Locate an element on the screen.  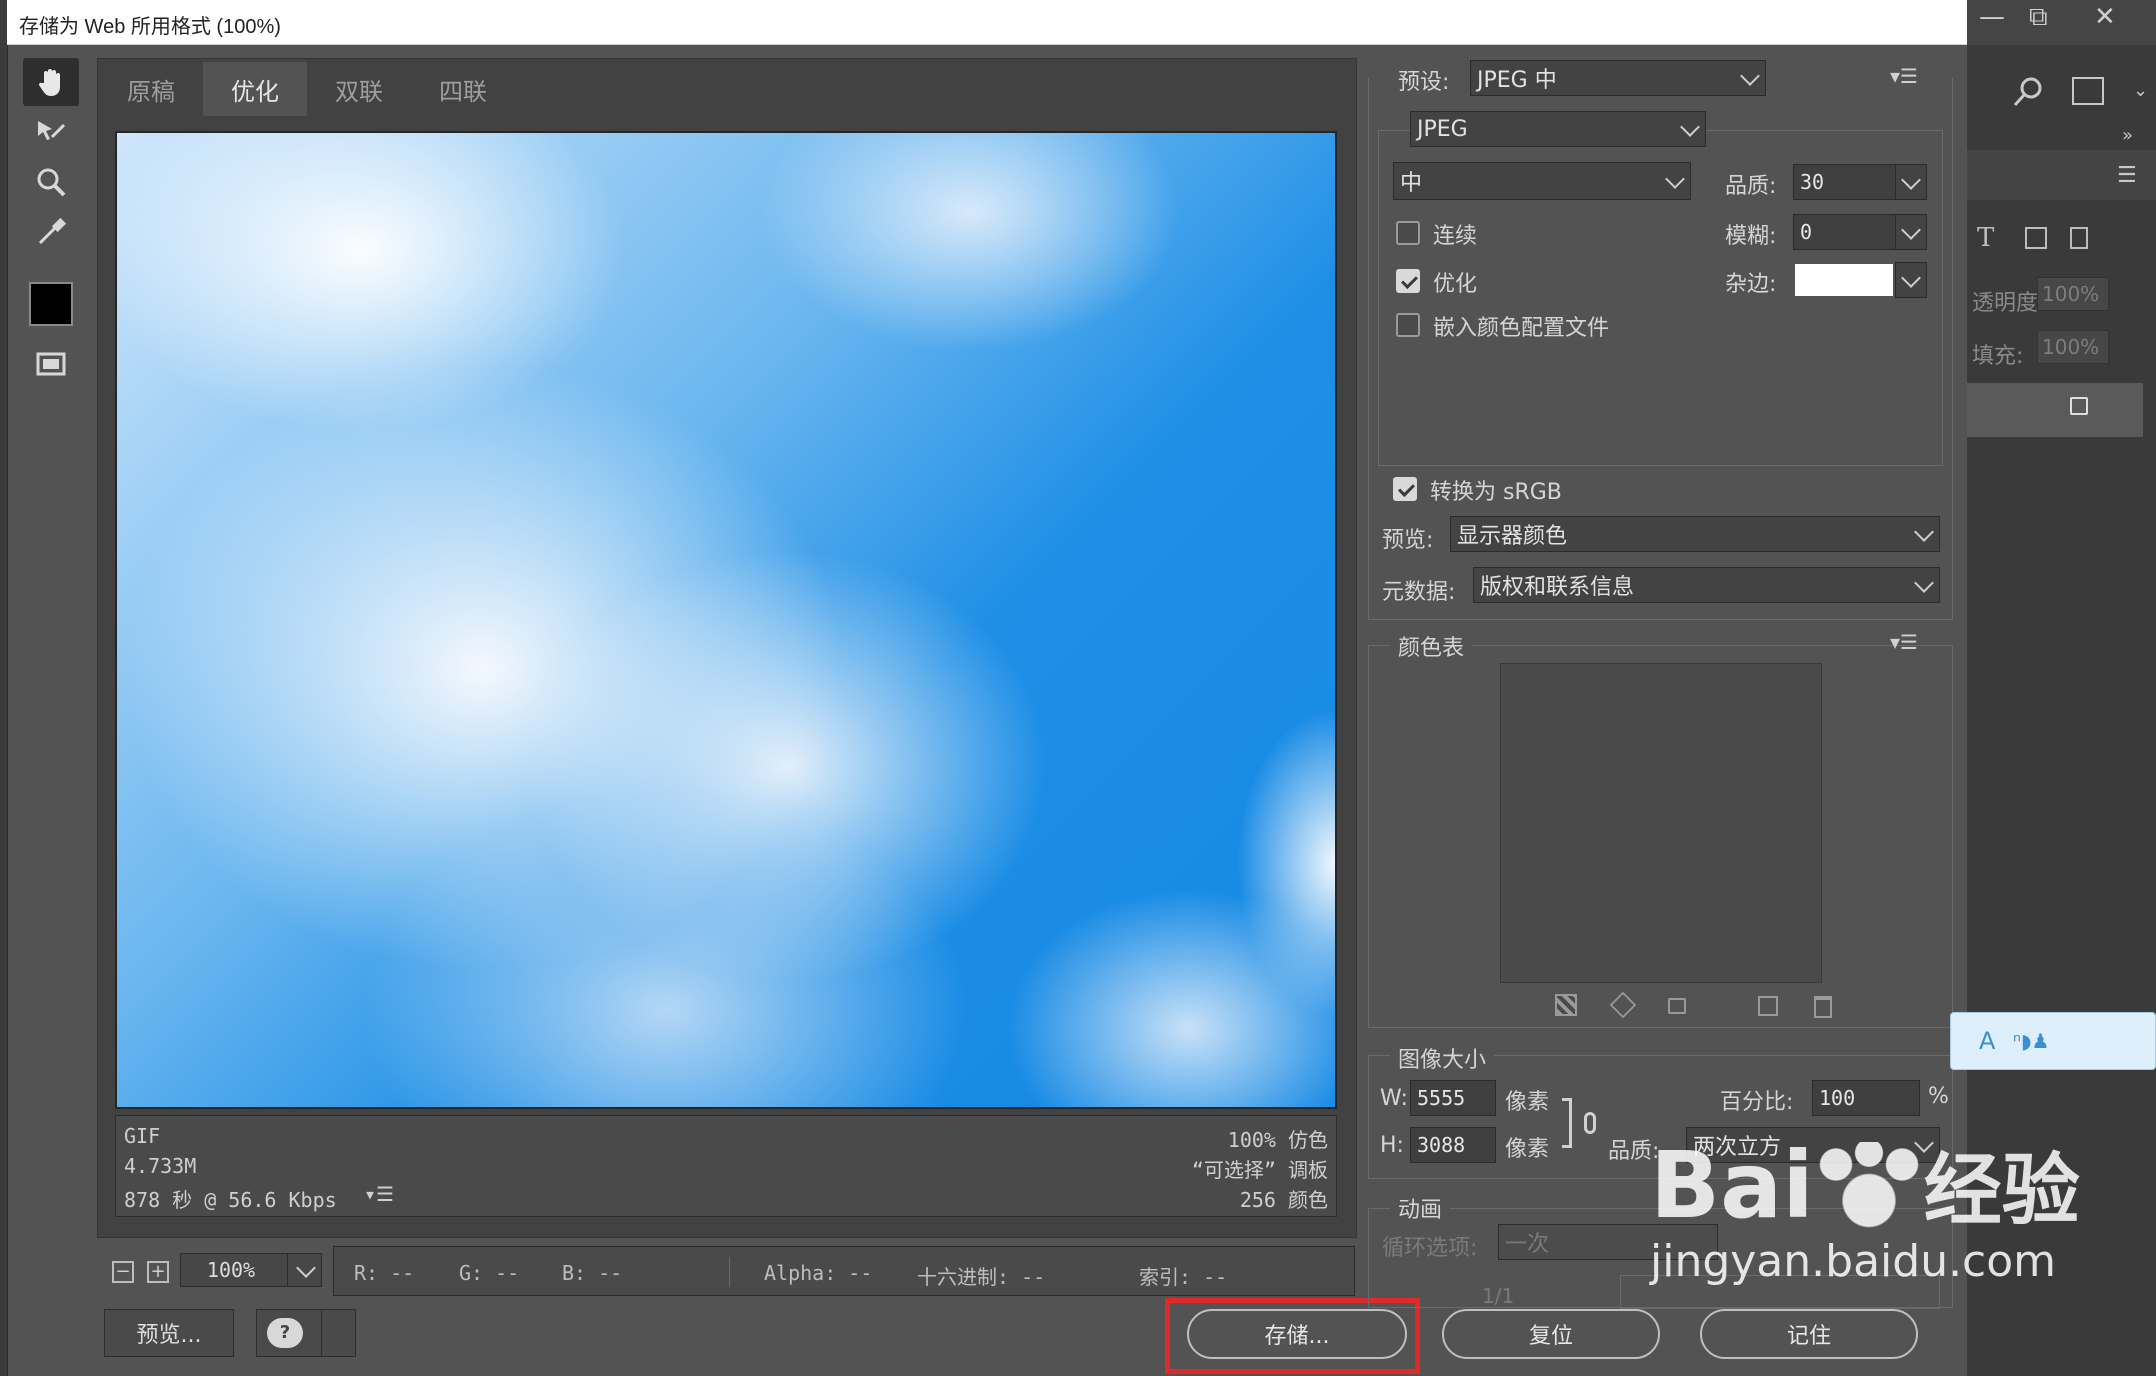
tab-4up: 四联 is located at coordinates (463, 89).